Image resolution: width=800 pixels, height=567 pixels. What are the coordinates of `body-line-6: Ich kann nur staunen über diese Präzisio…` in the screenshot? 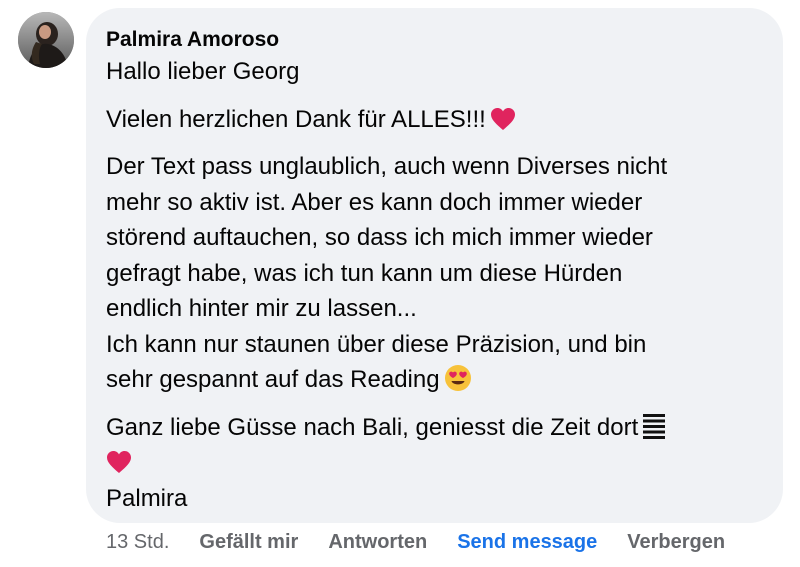 It's located at (376, 344).